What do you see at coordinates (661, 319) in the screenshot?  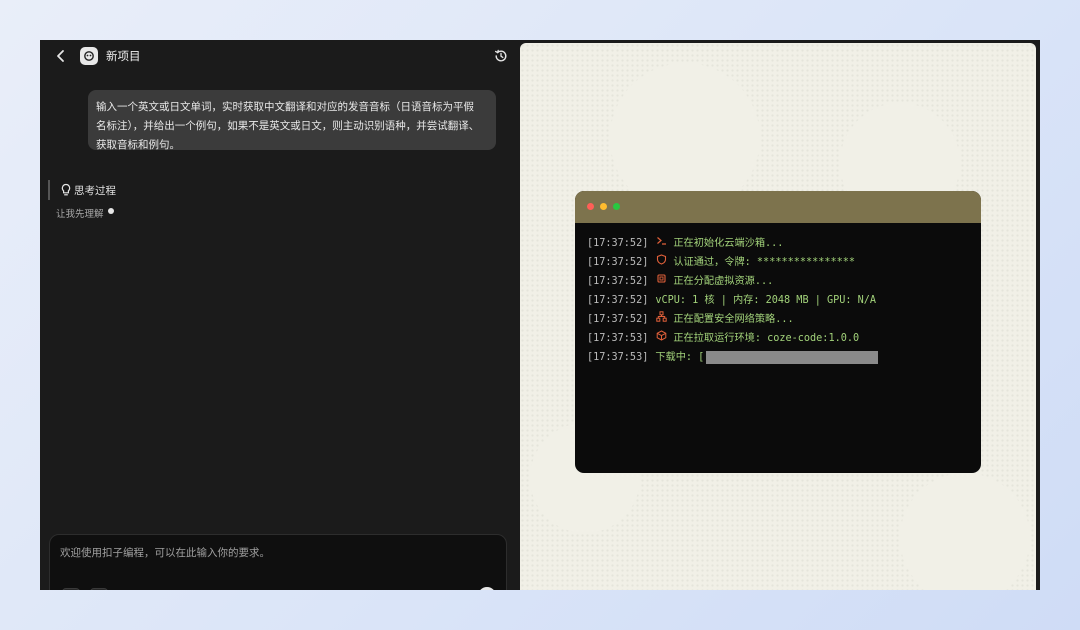 I see `network-icon` at bounding box center [661, 319].